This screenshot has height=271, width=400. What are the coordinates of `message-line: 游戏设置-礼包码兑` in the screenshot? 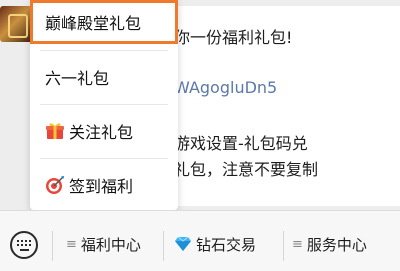 It's located at (241, 143).